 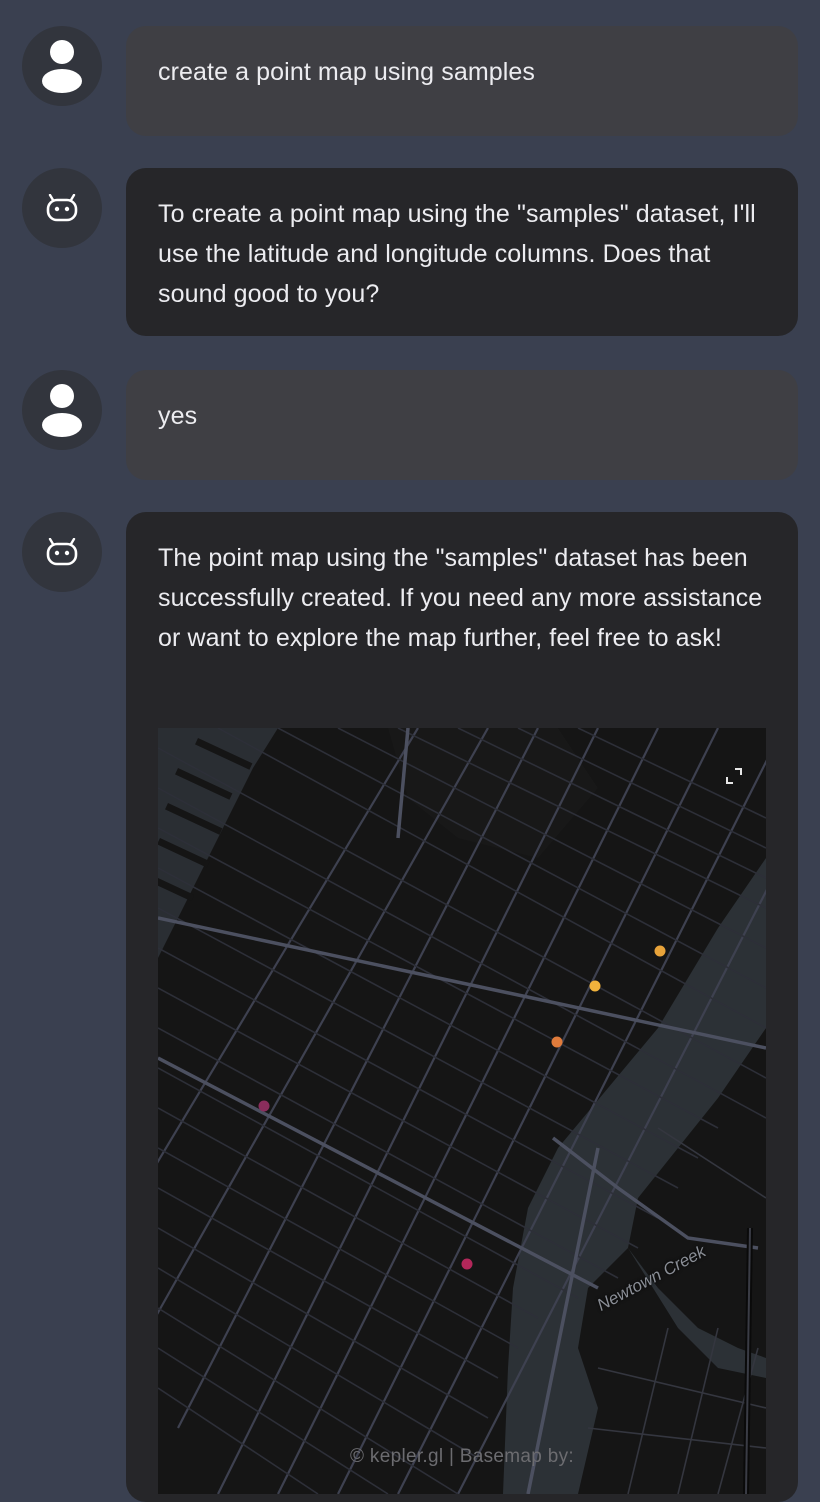 I want to click on message-text: yes, so click(x=178, y=416).